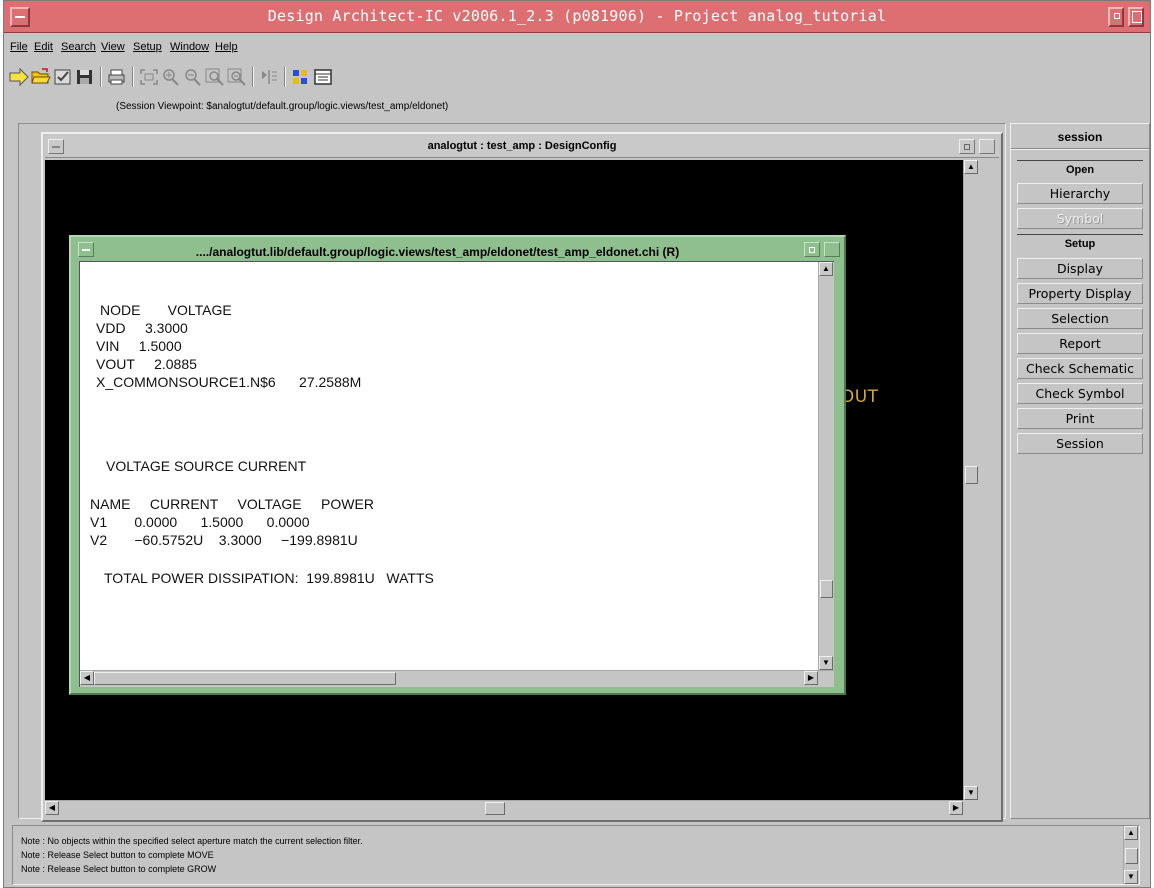  Describe the element at coordinates (85, 77) in the screenshot. I see `save-disk-icon` at that location.